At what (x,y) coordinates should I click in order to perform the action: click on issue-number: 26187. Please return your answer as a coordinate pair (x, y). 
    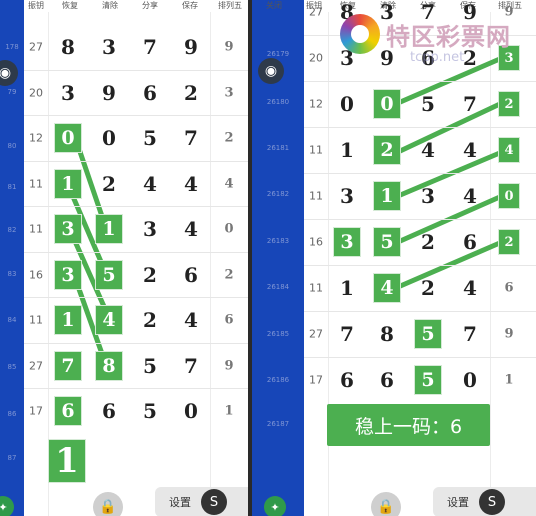
    Looking at the image, I should click on (278, 424).